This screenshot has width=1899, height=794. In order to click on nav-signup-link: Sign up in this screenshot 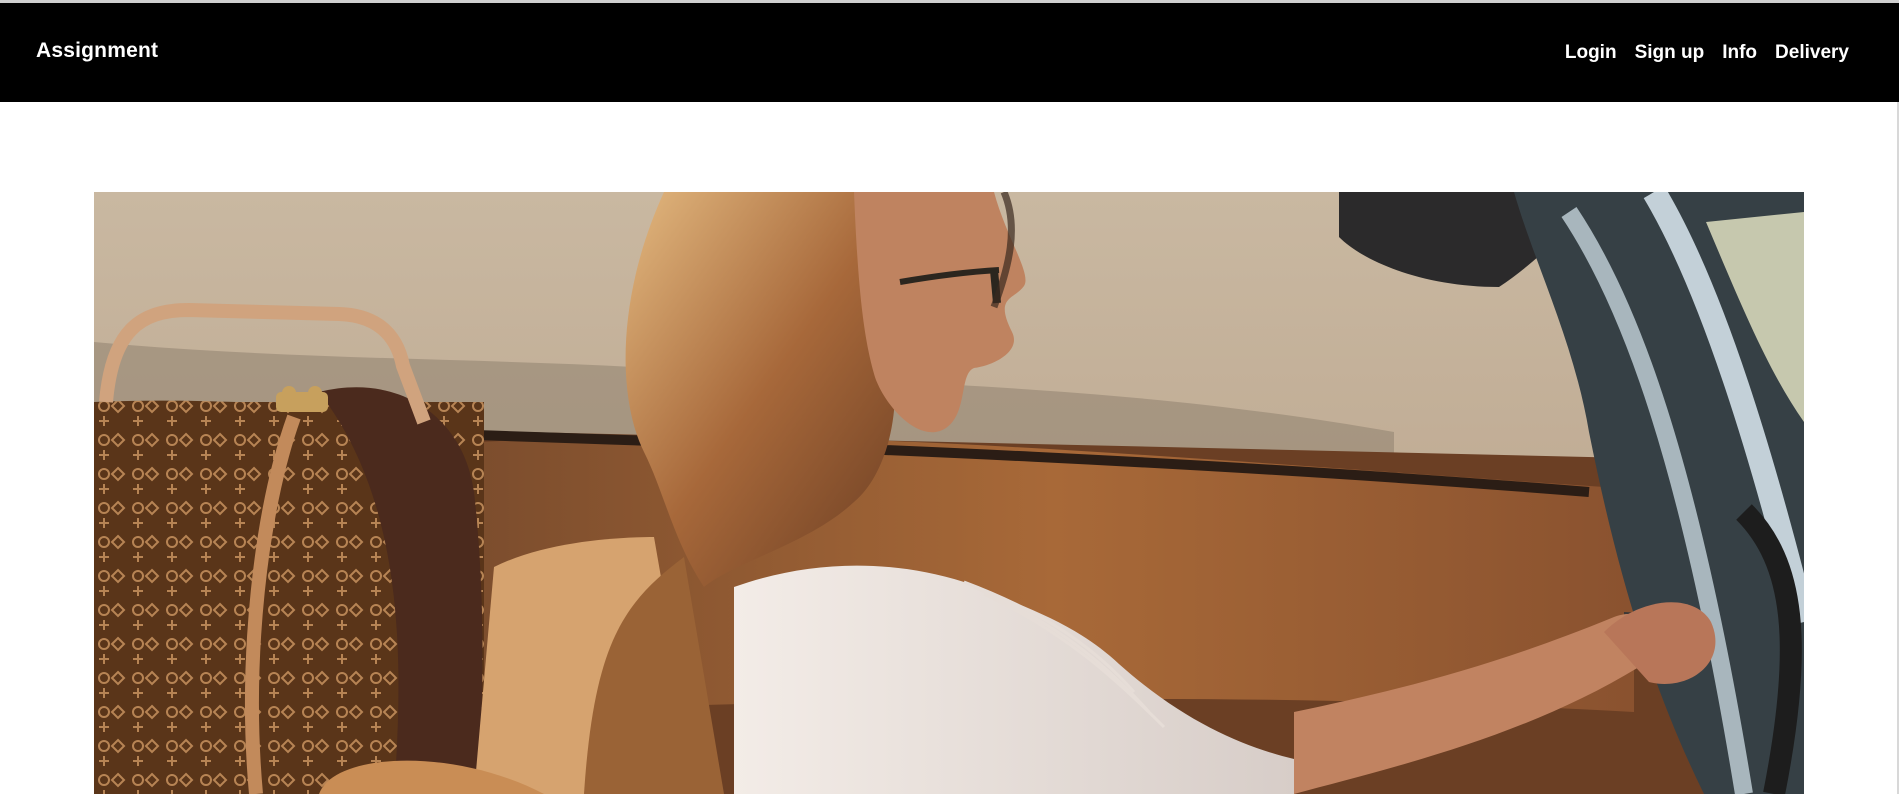, I will do `click(1670, 53)`.